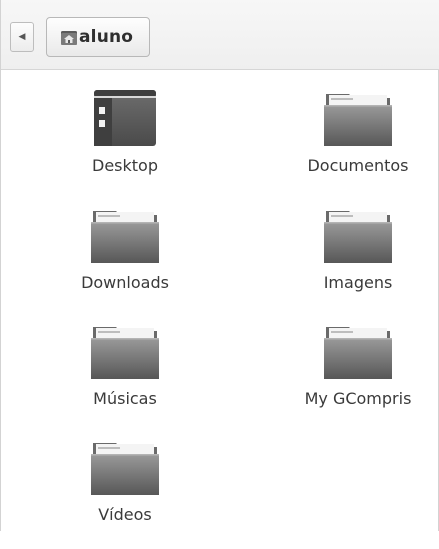 The height and width of the screenshot is (549, 439). I want to click on item-videos: Vídeos, so click(125, 494).